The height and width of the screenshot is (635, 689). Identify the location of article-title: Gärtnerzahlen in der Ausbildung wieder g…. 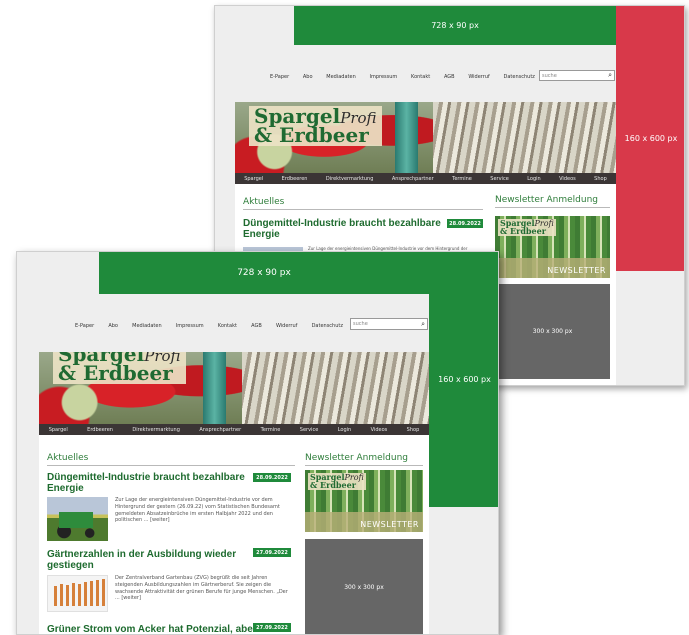
(147, 560).